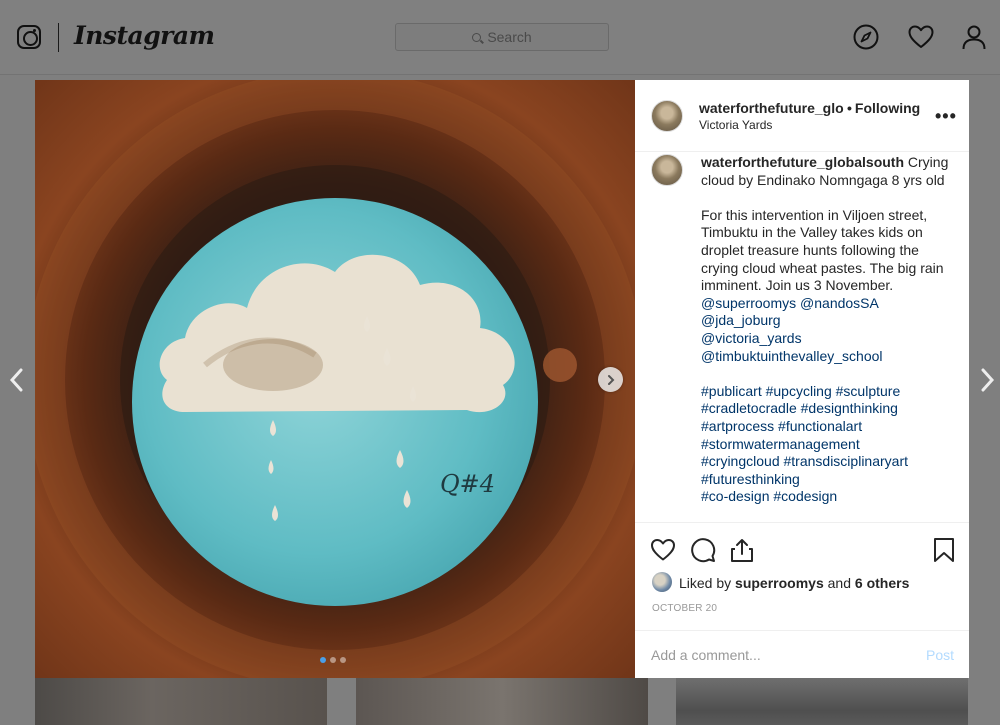 Image resolution: width=1000 pixels, height=725 pixels. Describe the element at coordinates (735, 496) in the screenshot. I see `hashtag-link: #co-design` at that location.